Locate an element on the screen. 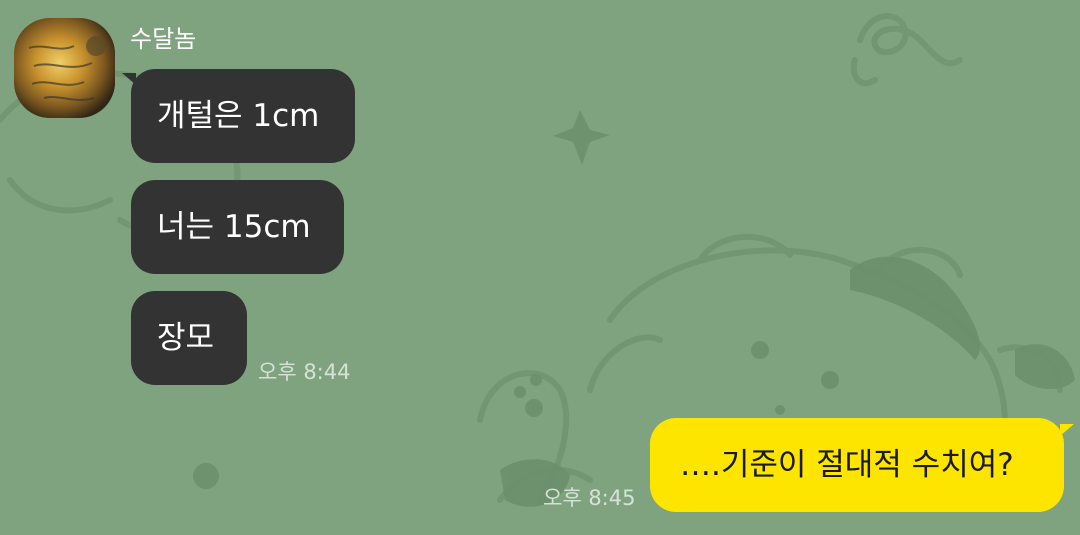  received-message-bubble: 장모 is located at coordinates (189, 338).